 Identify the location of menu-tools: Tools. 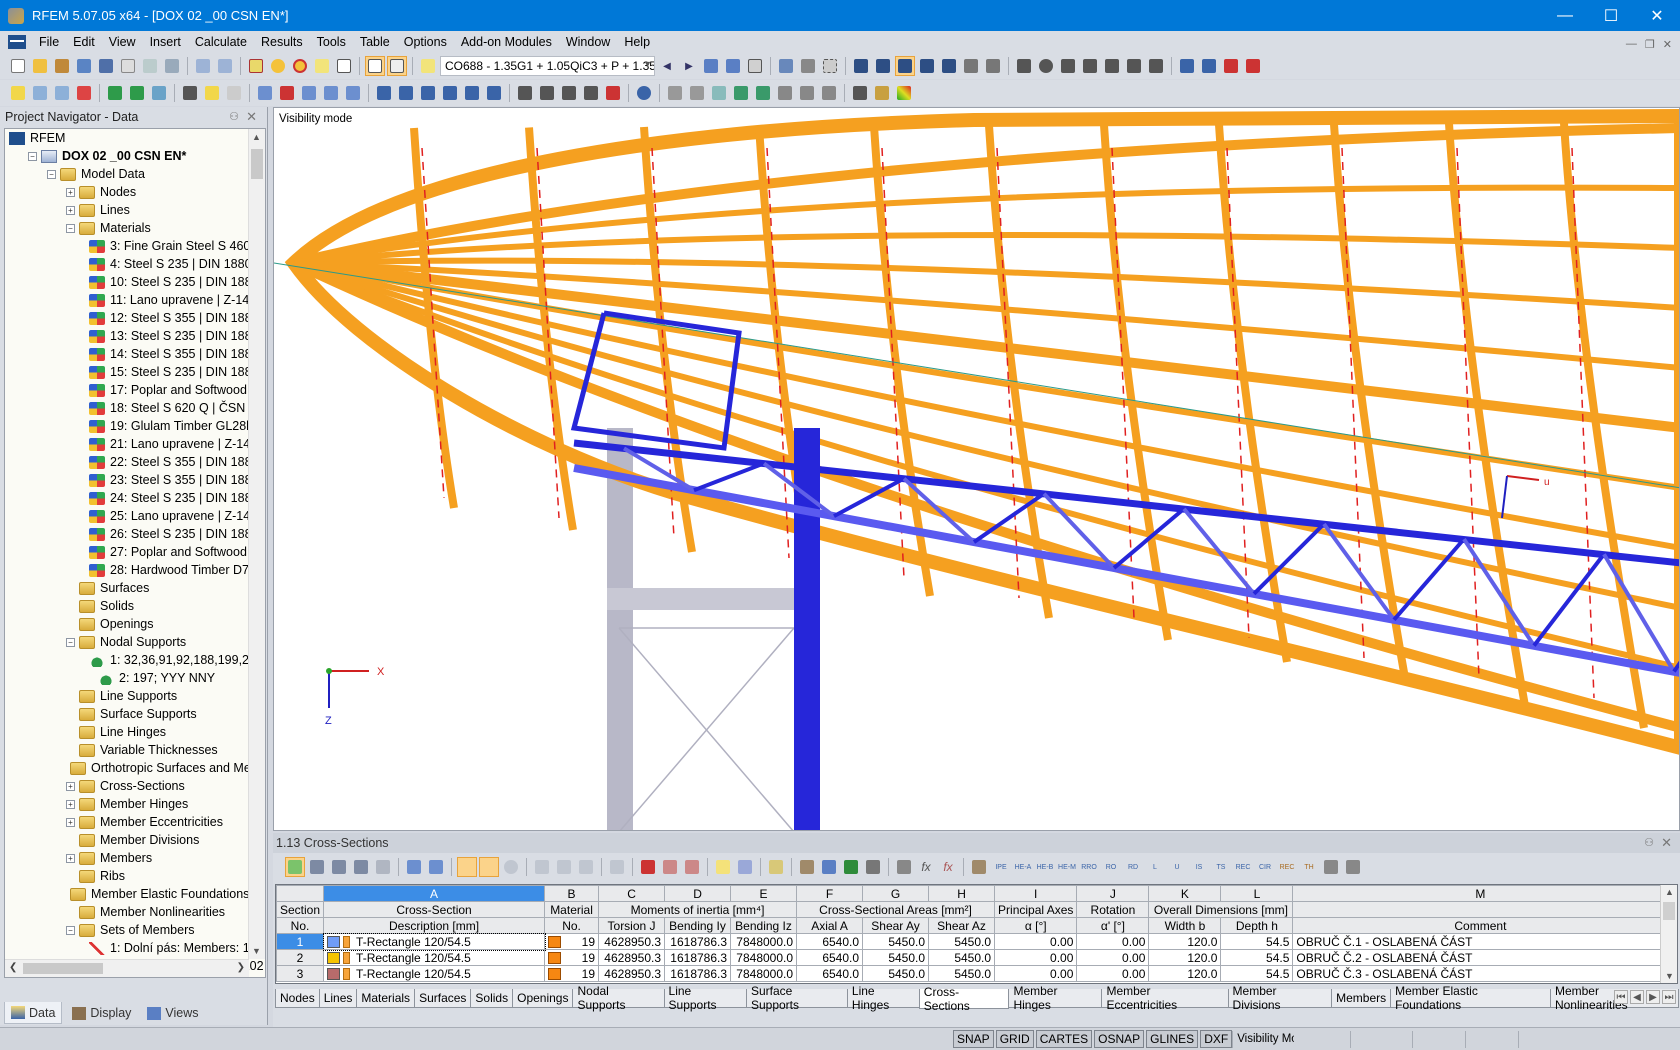
(331, 42).